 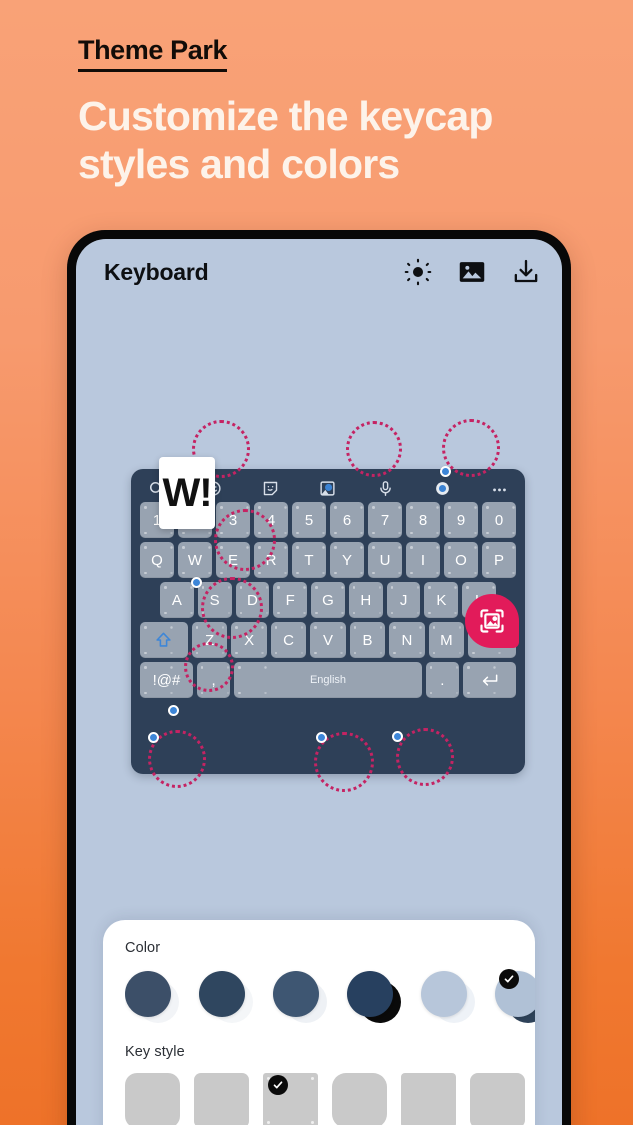 I want to click on shift-icon, so click(x=163, y=640).